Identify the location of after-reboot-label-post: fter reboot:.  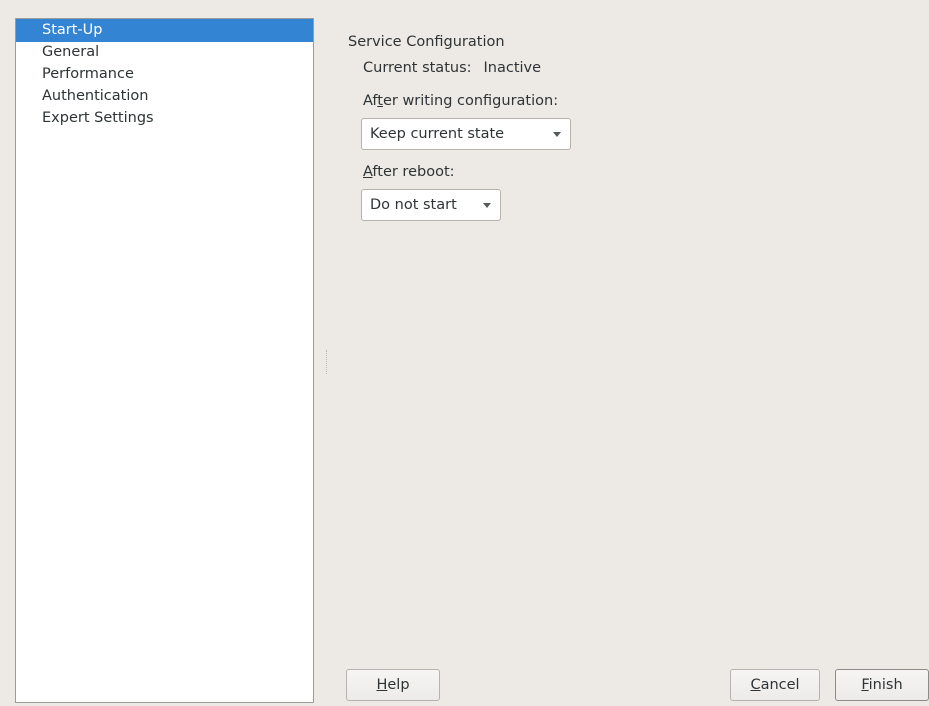
(413, 172).